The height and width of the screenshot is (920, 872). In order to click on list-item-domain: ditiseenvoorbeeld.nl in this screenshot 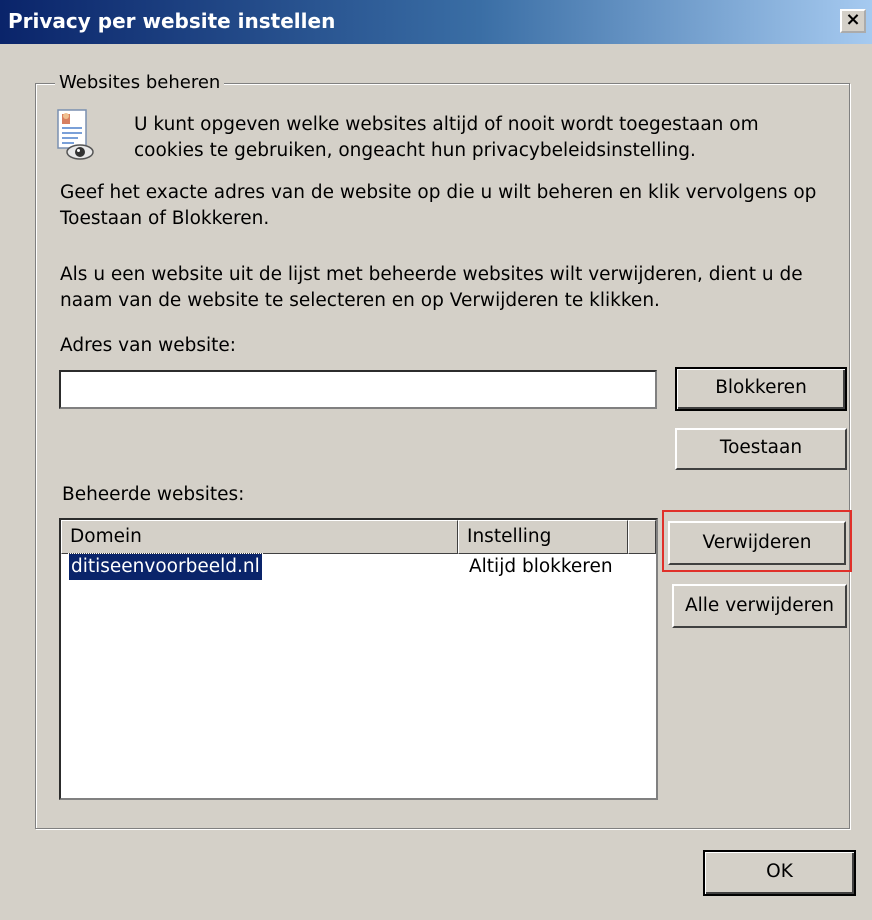, I will do `click(165, 567)`.